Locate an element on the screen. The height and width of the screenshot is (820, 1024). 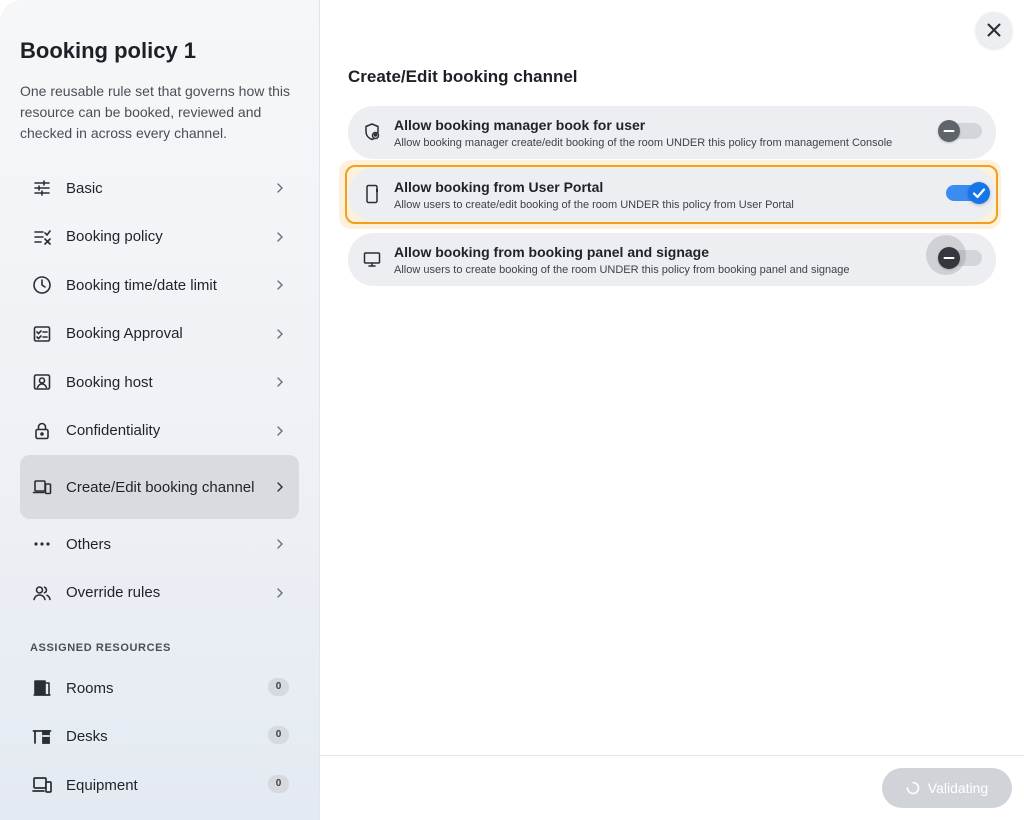
nav-item-time-limit: Booking time/date limit is located at coordinates (159, 285).